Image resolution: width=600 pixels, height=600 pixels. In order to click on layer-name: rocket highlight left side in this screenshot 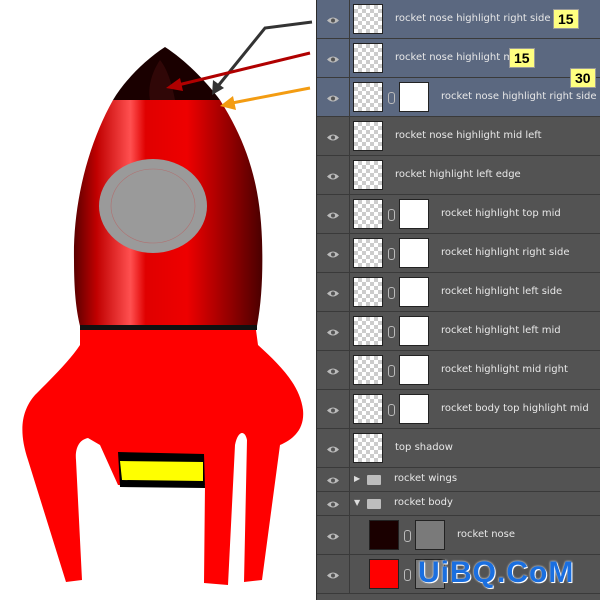, I will do `click(501, 291)`.